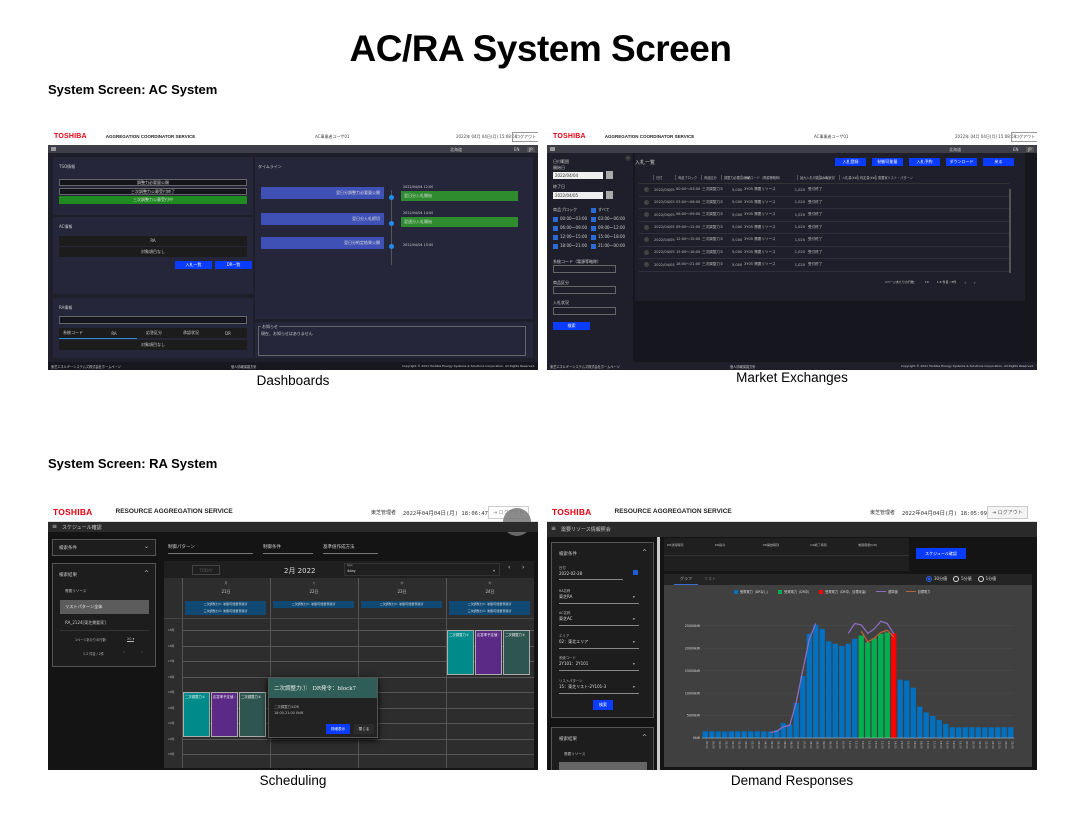  What do you see at coordinates (578, 175) in the screenshot?
I see `start-date-input: 2022/04/04` at bounding box center [578, 175].